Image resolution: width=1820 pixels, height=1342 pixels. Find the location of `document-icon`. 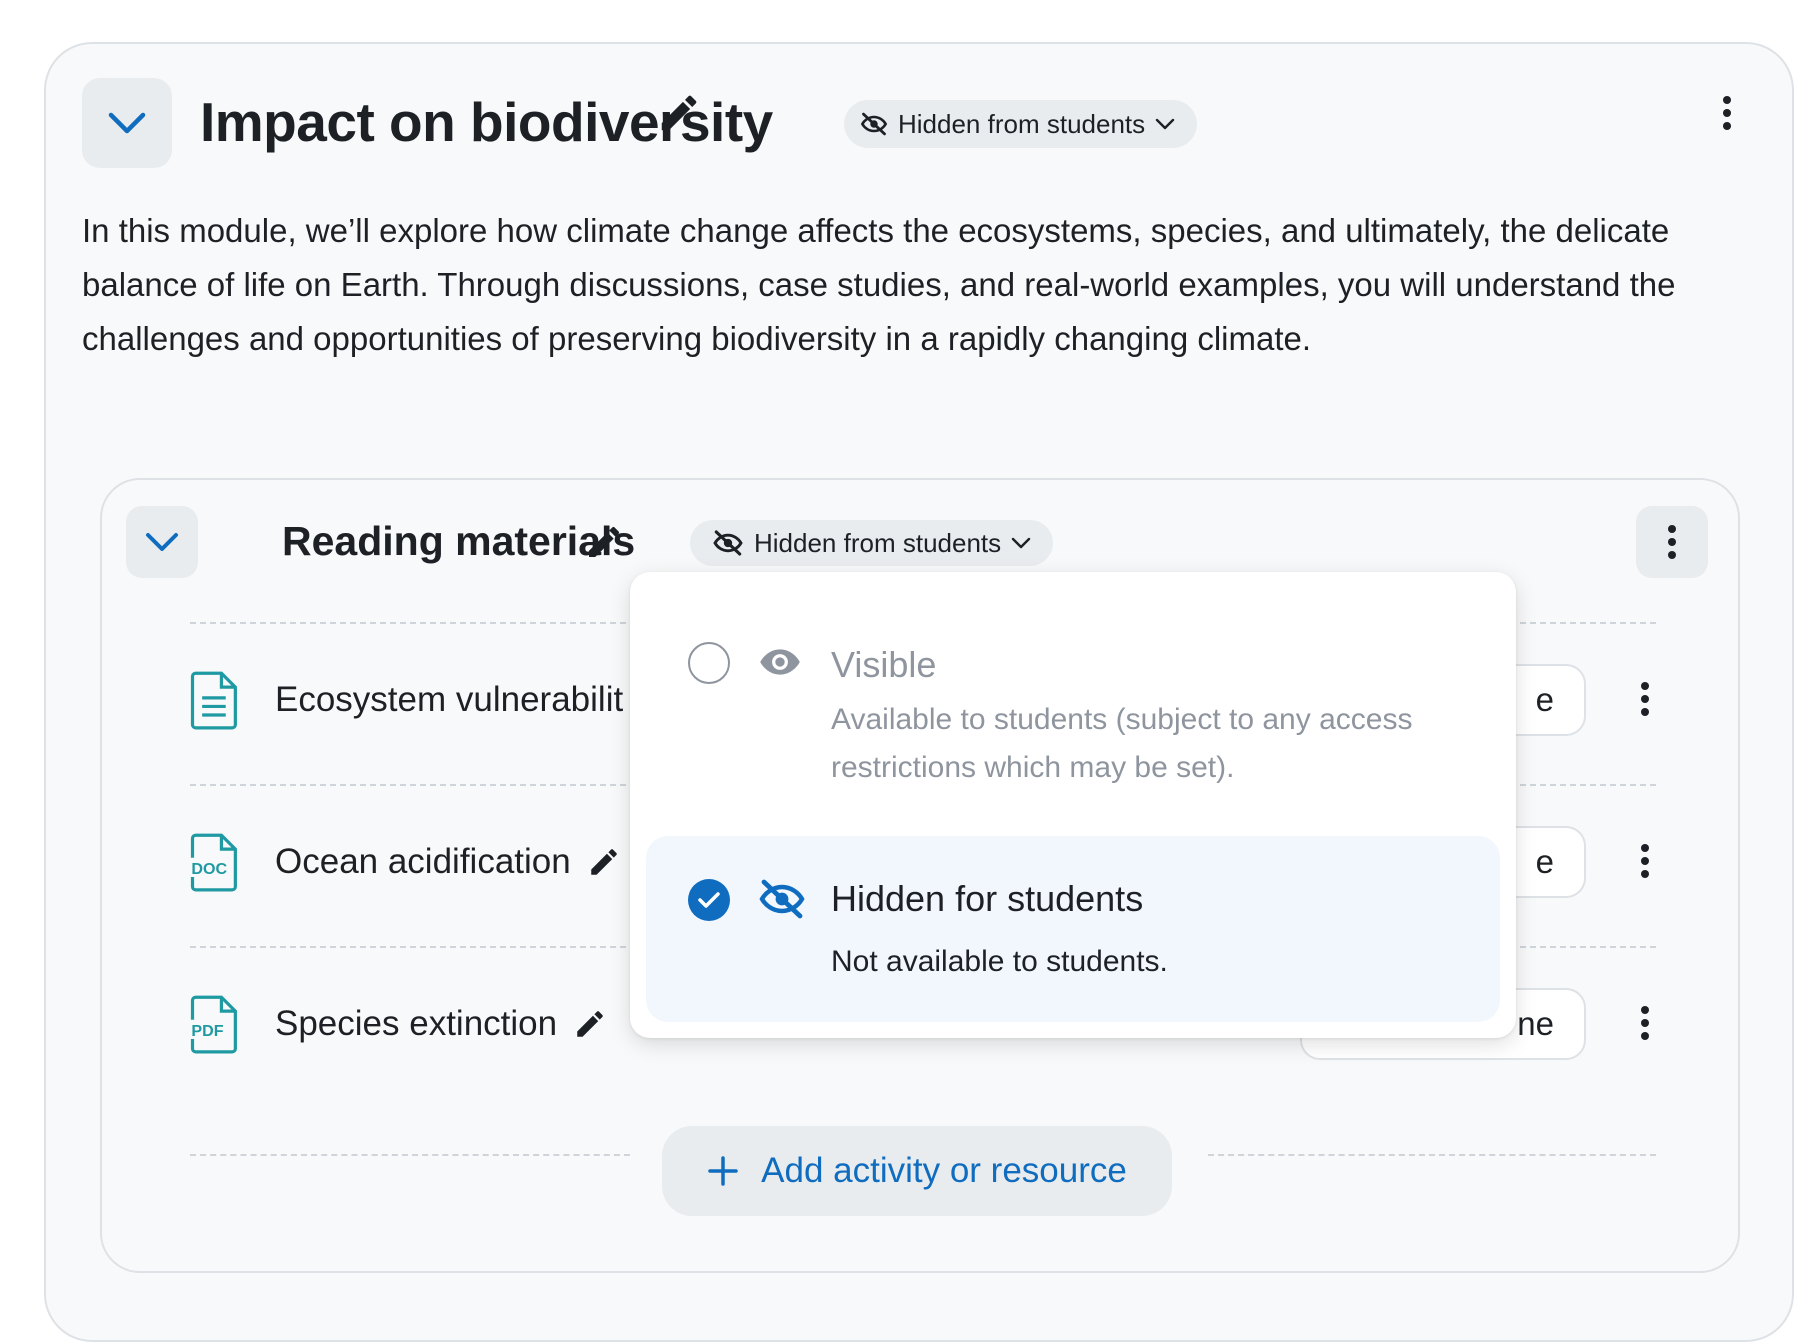

document-icon is located at coordinates (213, 700).